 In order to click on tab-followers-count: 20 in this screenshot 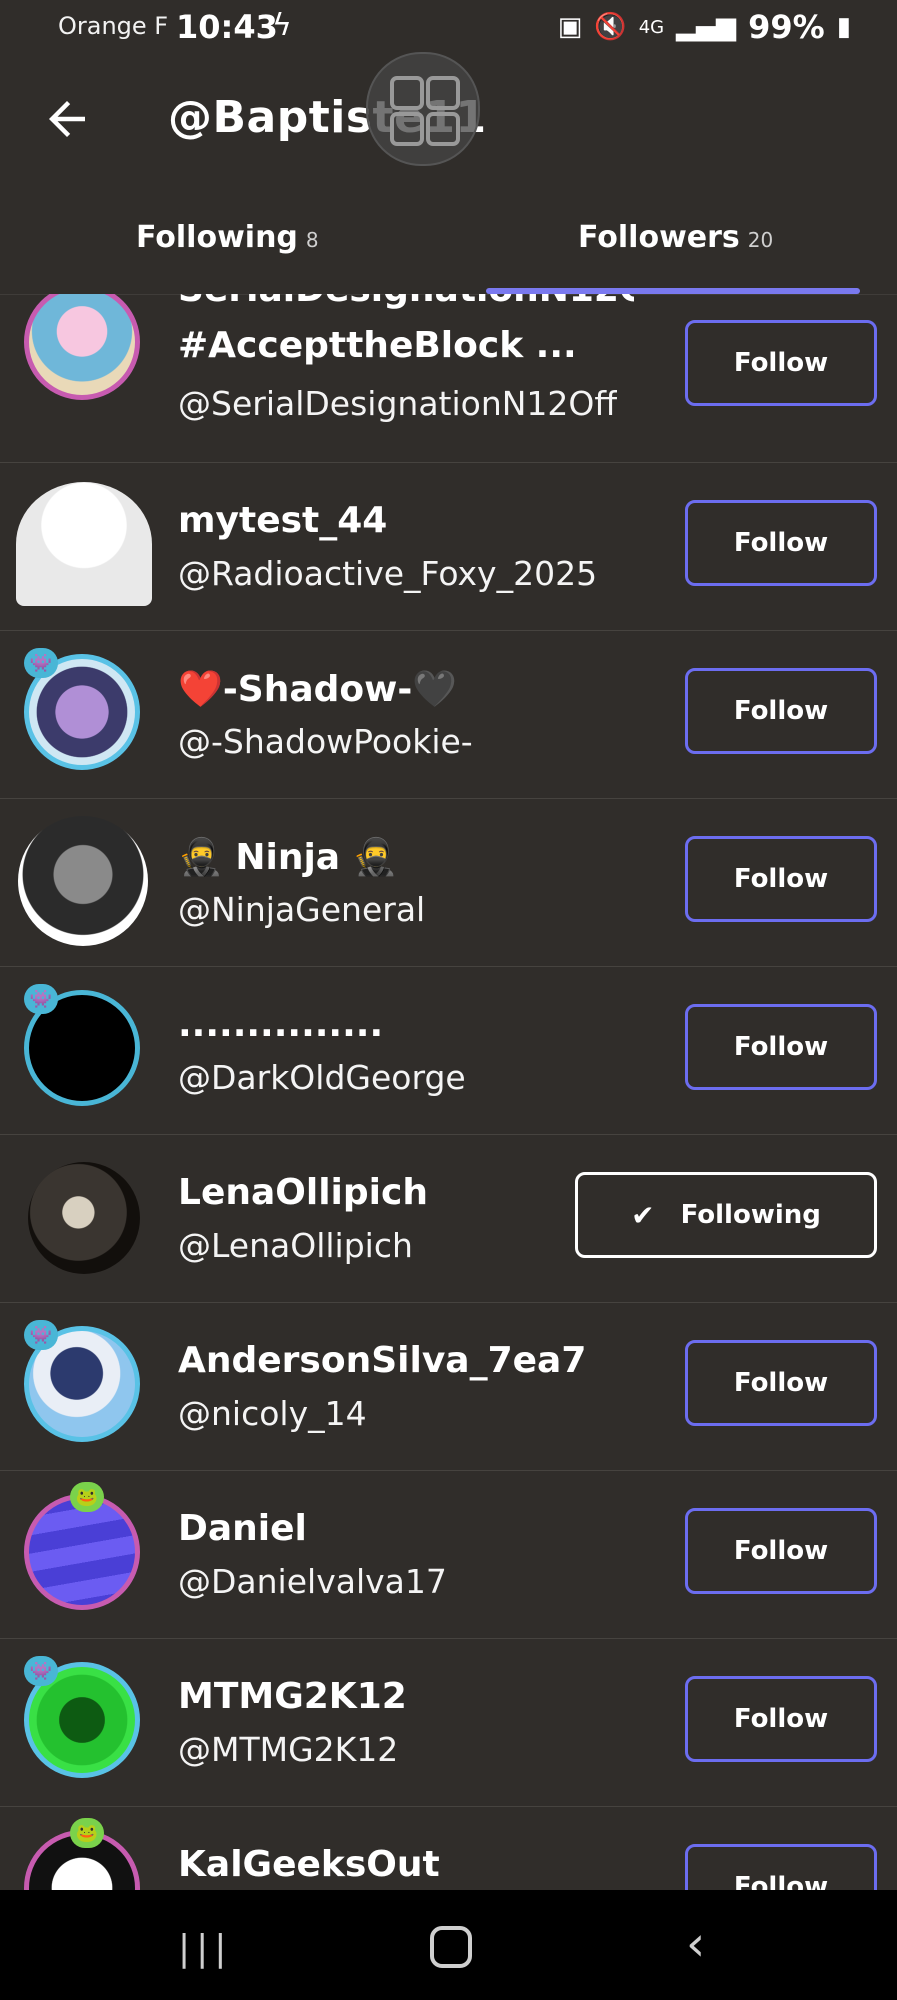, I will do `click(760, 240)`.